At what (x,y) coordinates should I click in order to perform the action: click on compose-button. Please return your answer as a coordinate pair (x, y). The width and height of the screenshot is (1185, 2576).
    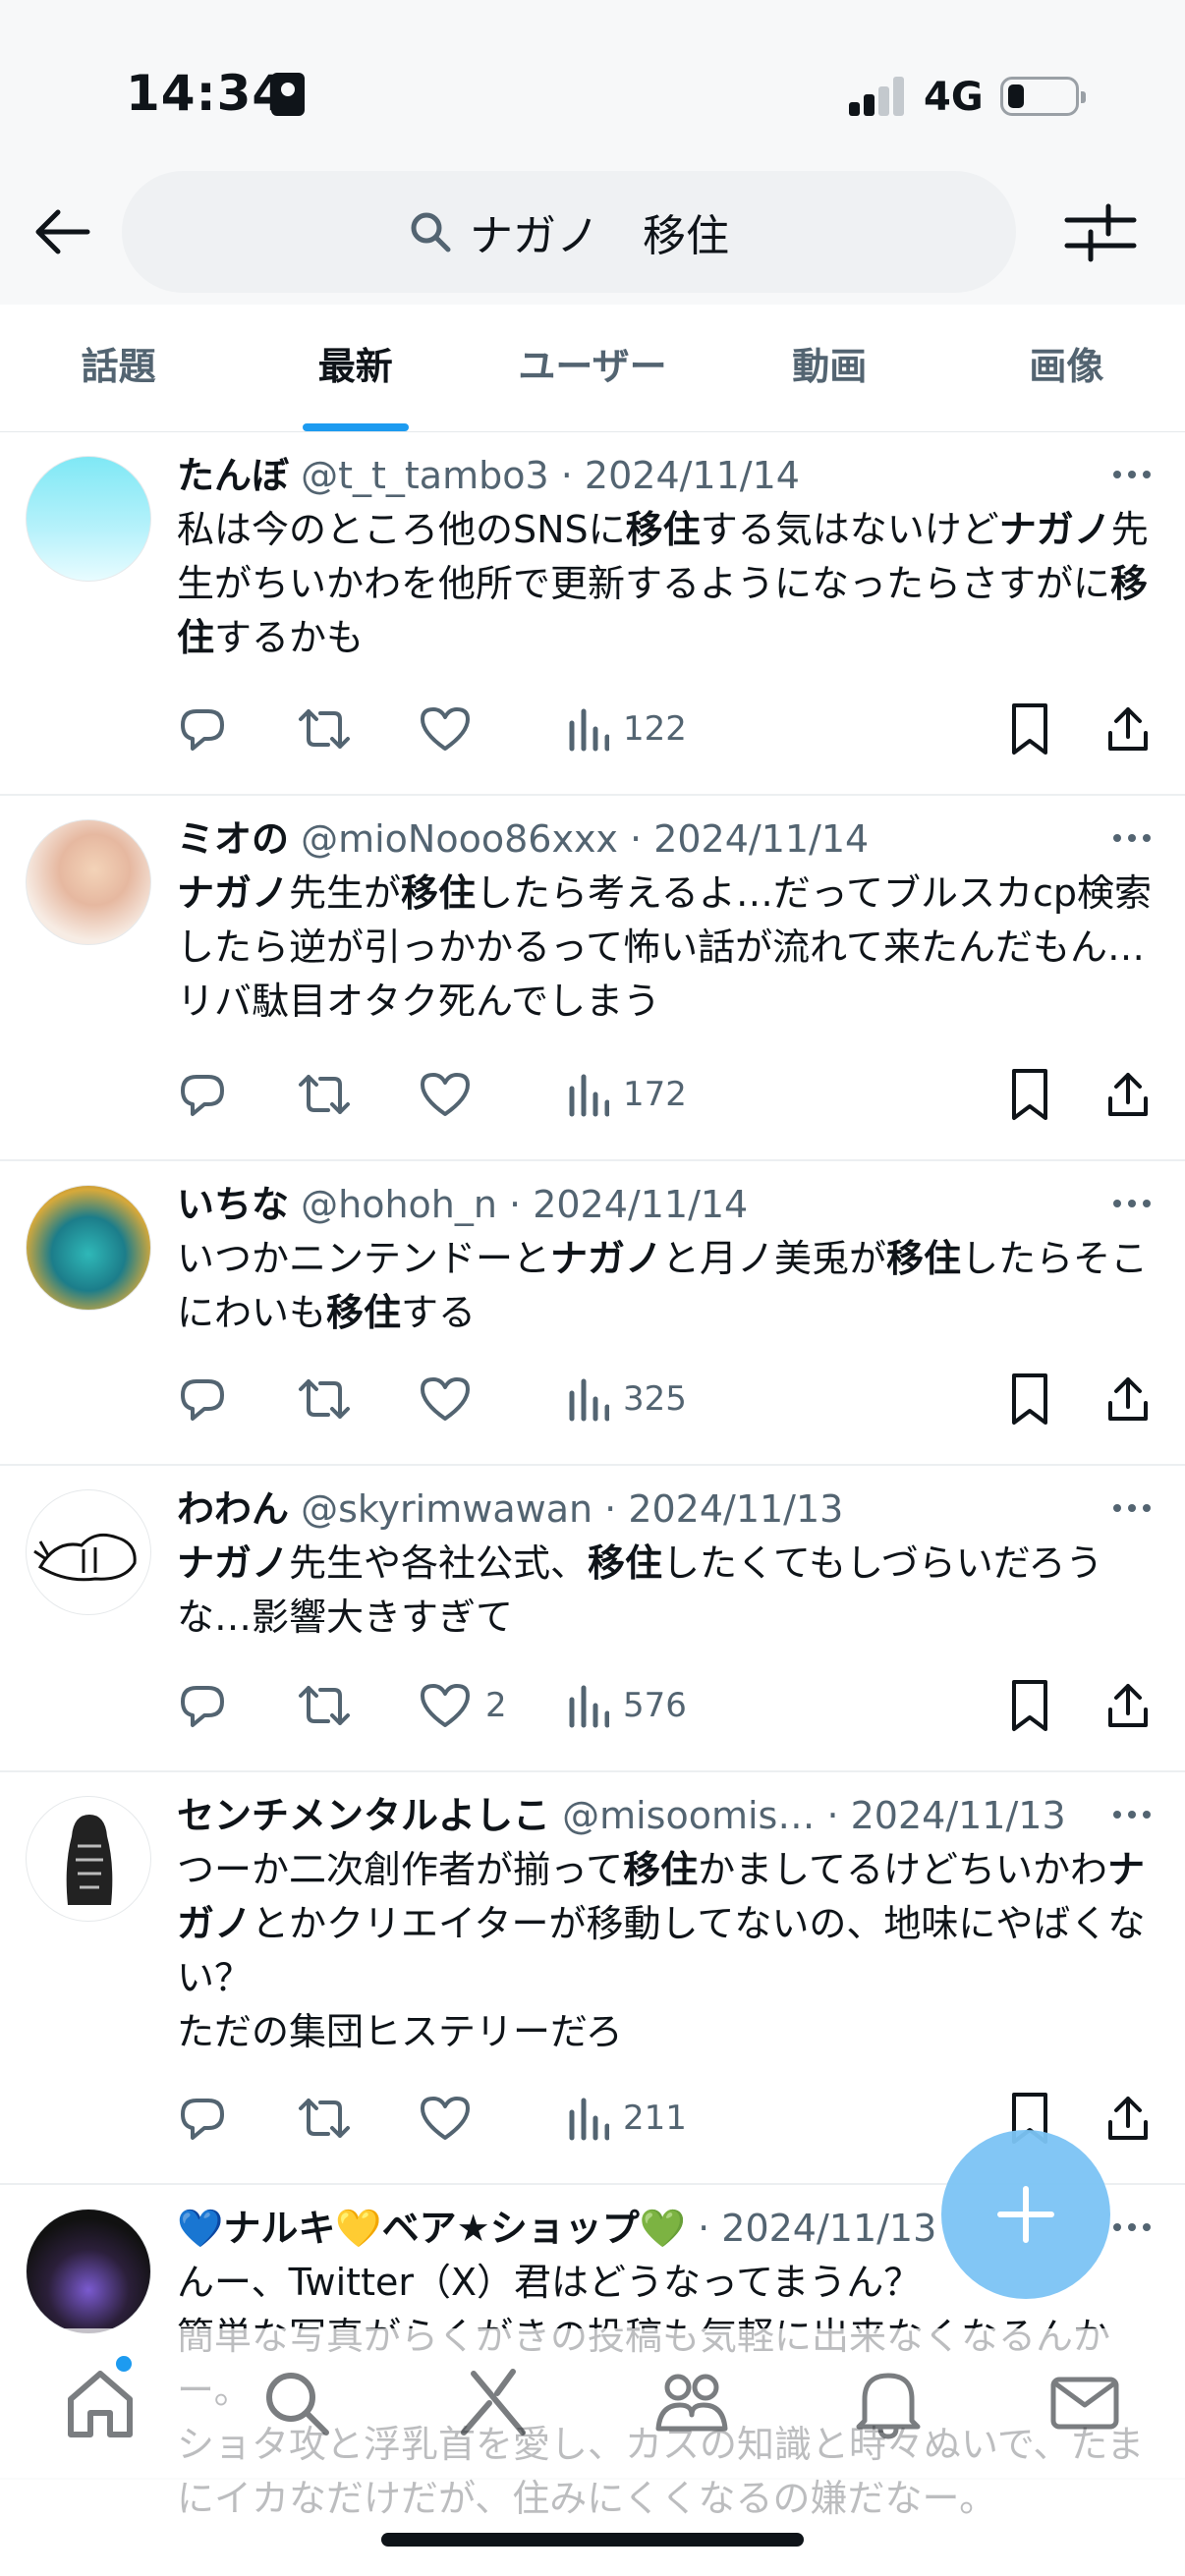
    Looking at the image, I should click on (1026, 2214).